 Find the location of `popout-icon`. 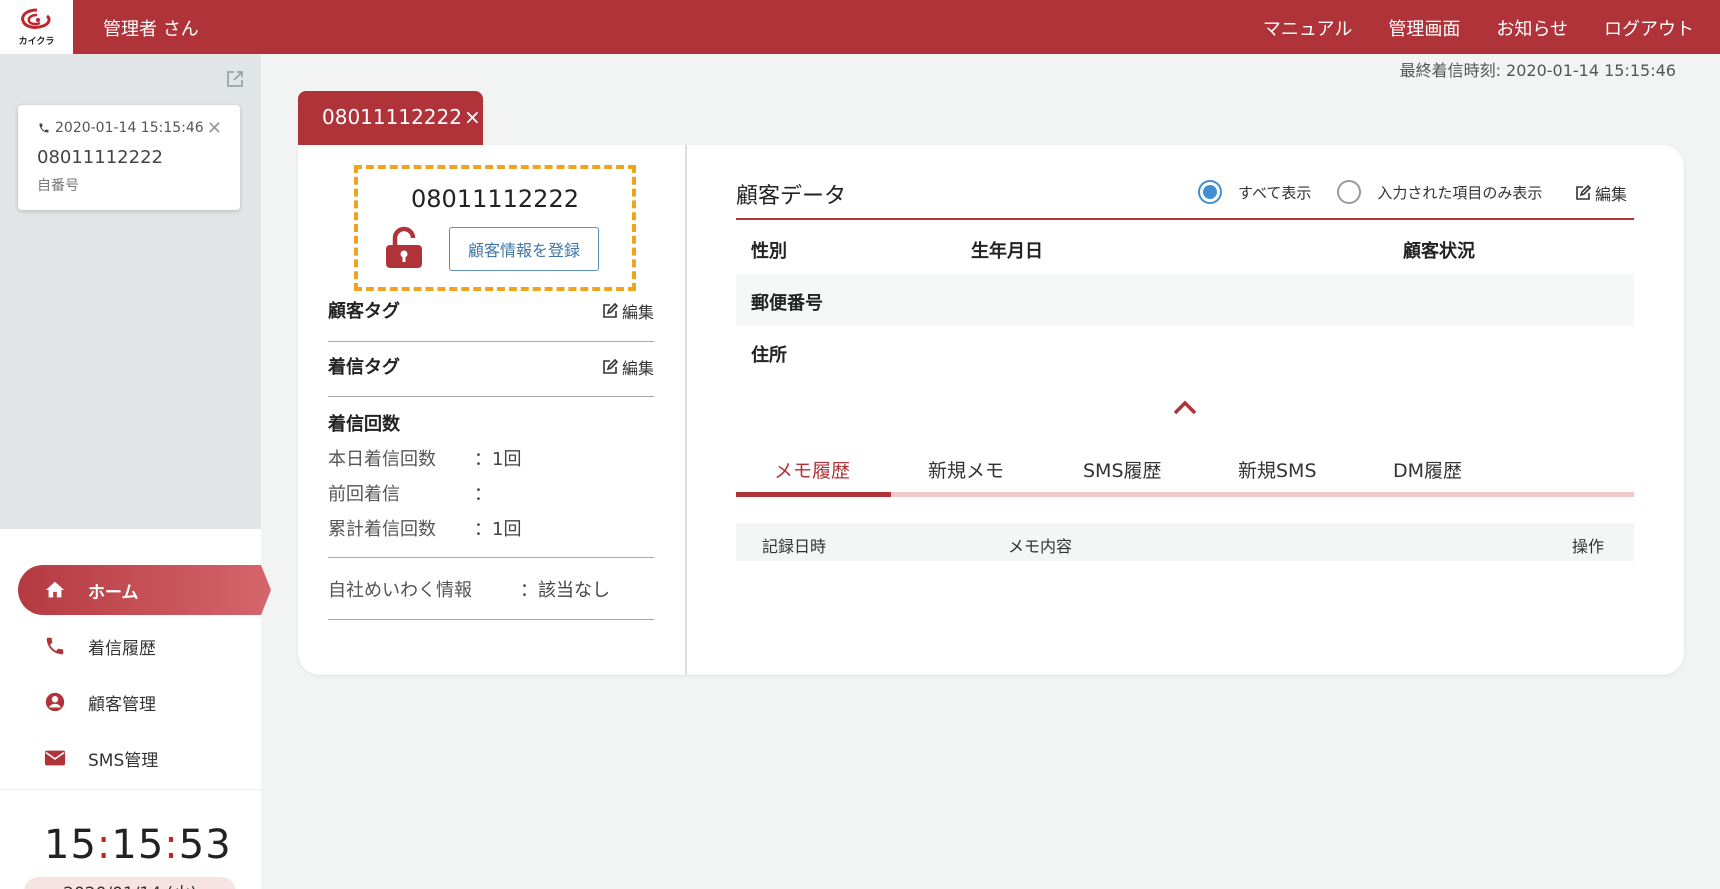

popout-icon is located at coordinates (235, 81).